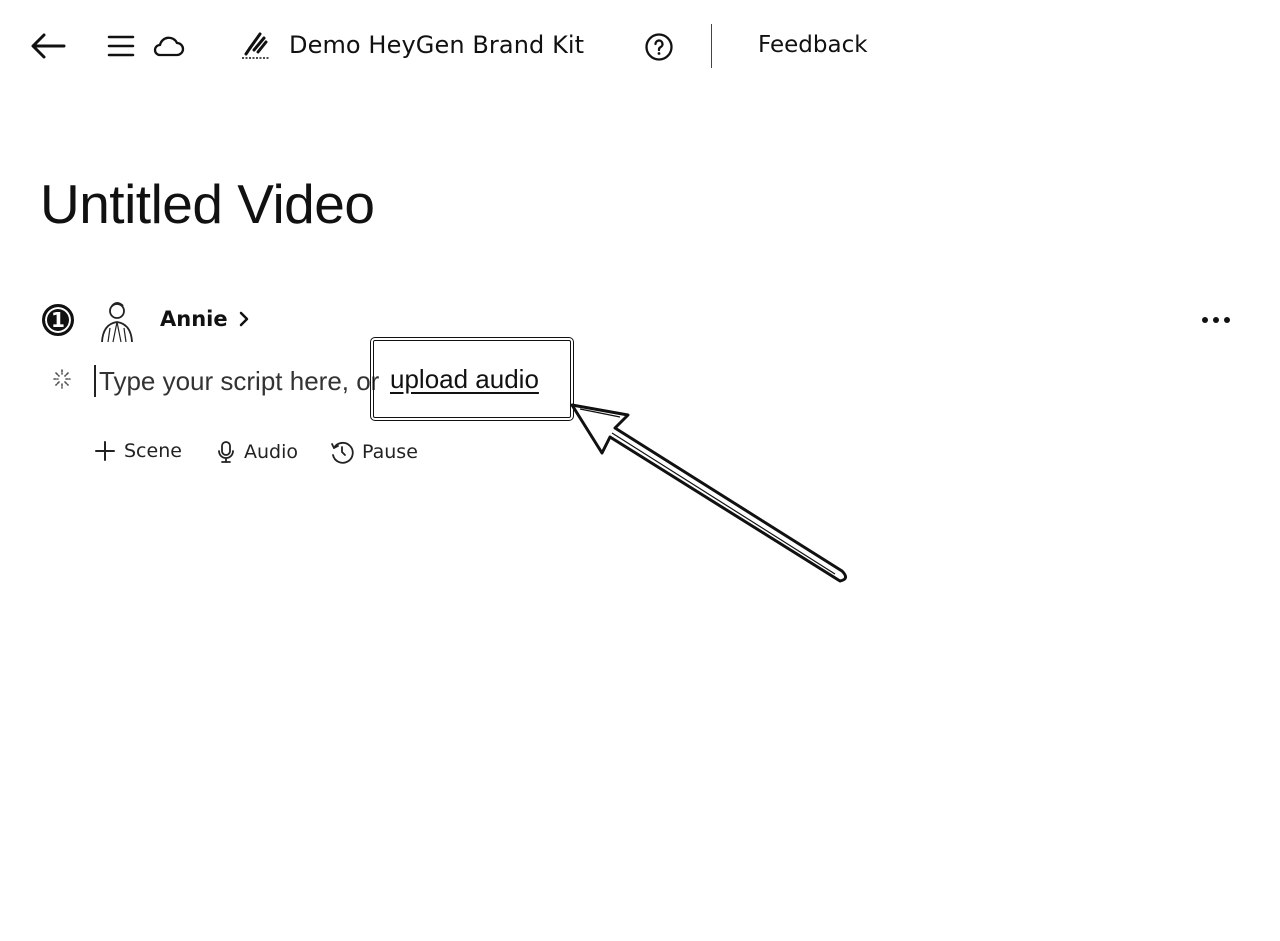 The height and width of the screenshot is (941, 1280). What do you see at coordinates (390, 452) in the screenshot?
I see `add-pause-label: Pause` at bounding box center [390, 452].